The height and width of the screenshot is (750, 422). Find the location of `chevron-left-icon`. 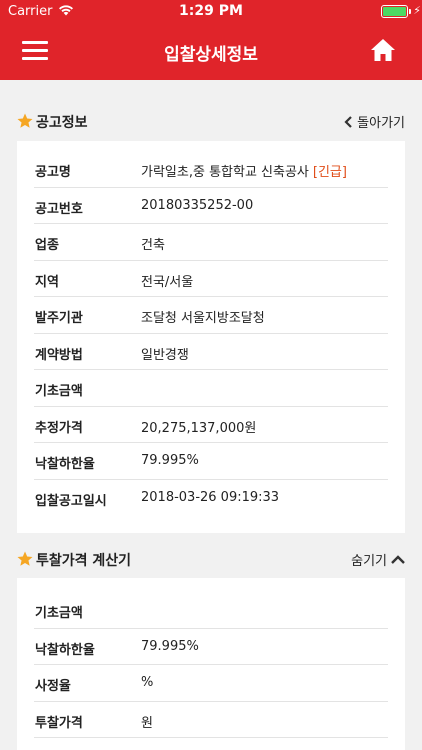

chevron-left-icon is located at coordinates (348, 122).